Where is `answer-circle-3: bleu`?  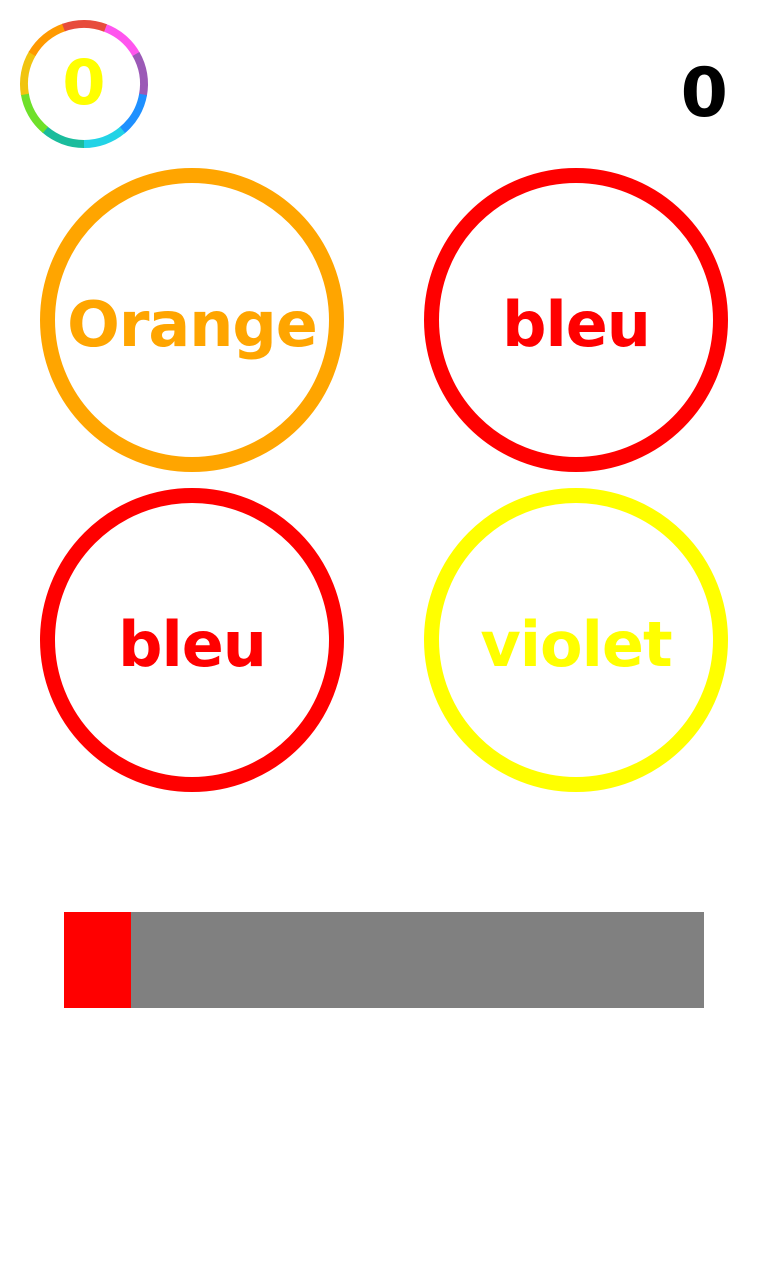 answer-circle-3: bleu is located at coordinates (192, 640).